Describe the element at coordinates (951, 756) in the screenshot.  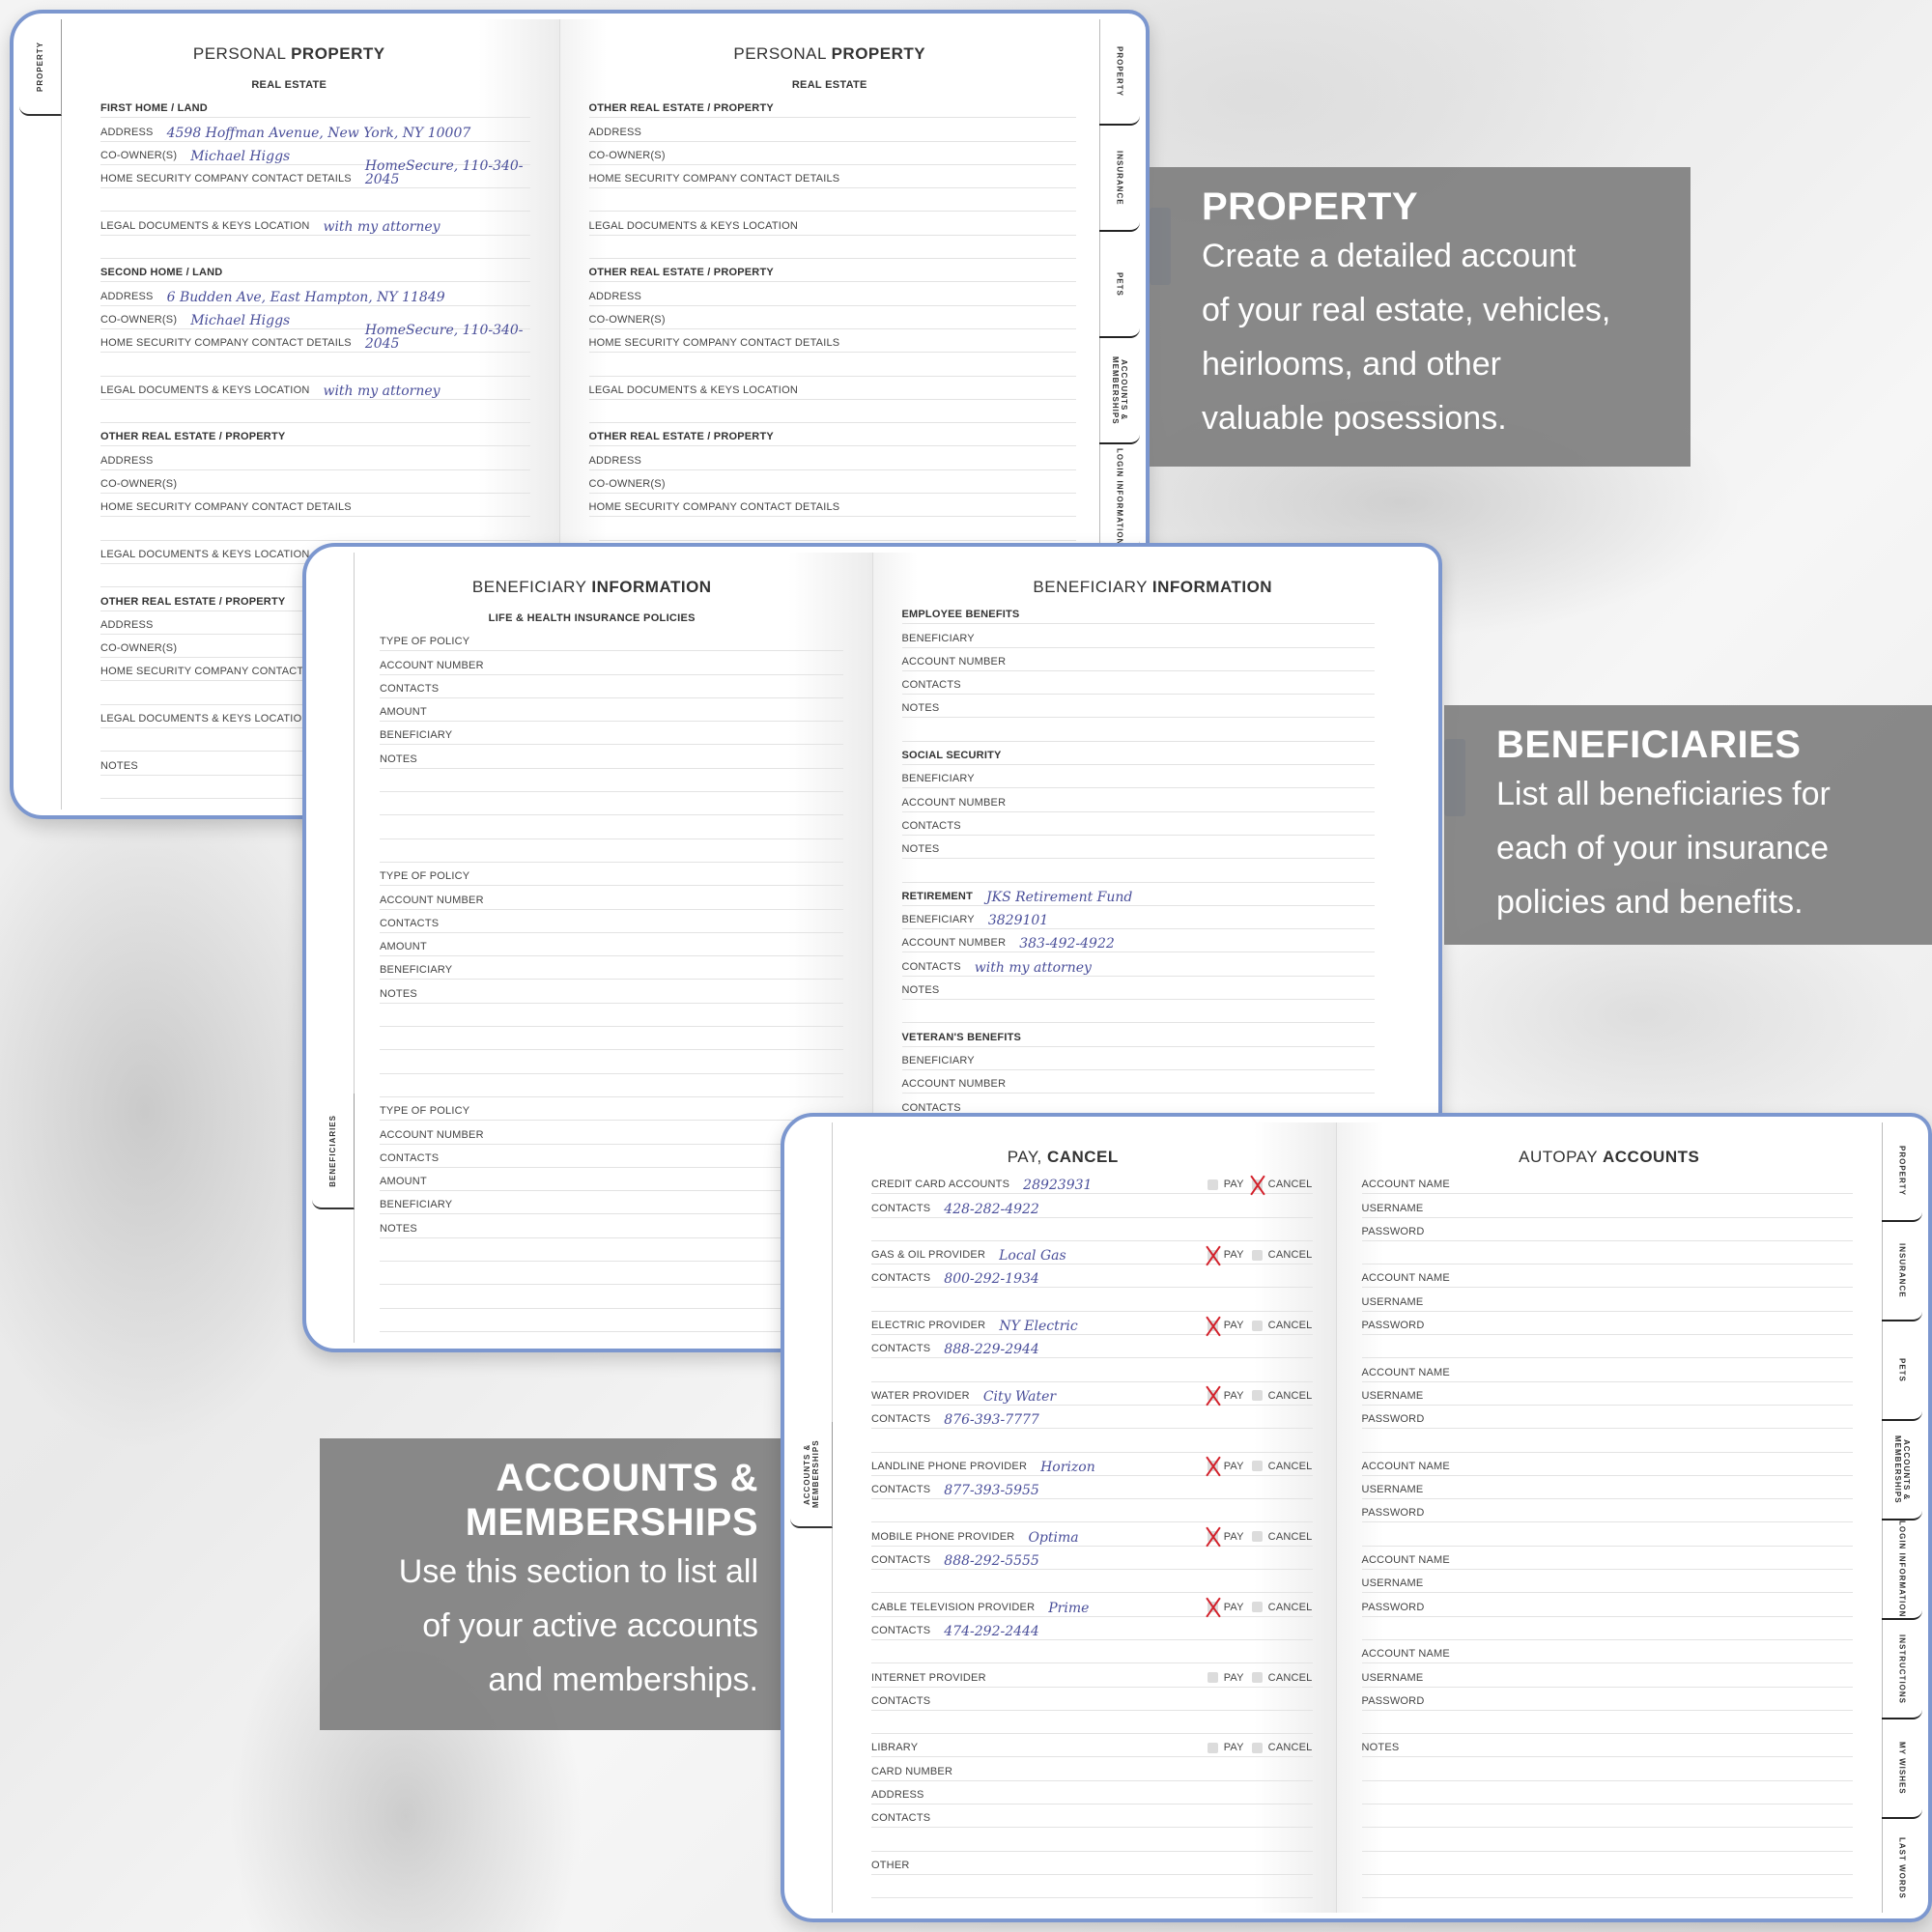
I see `field-label: SOCIAL SECURITY` at that location.